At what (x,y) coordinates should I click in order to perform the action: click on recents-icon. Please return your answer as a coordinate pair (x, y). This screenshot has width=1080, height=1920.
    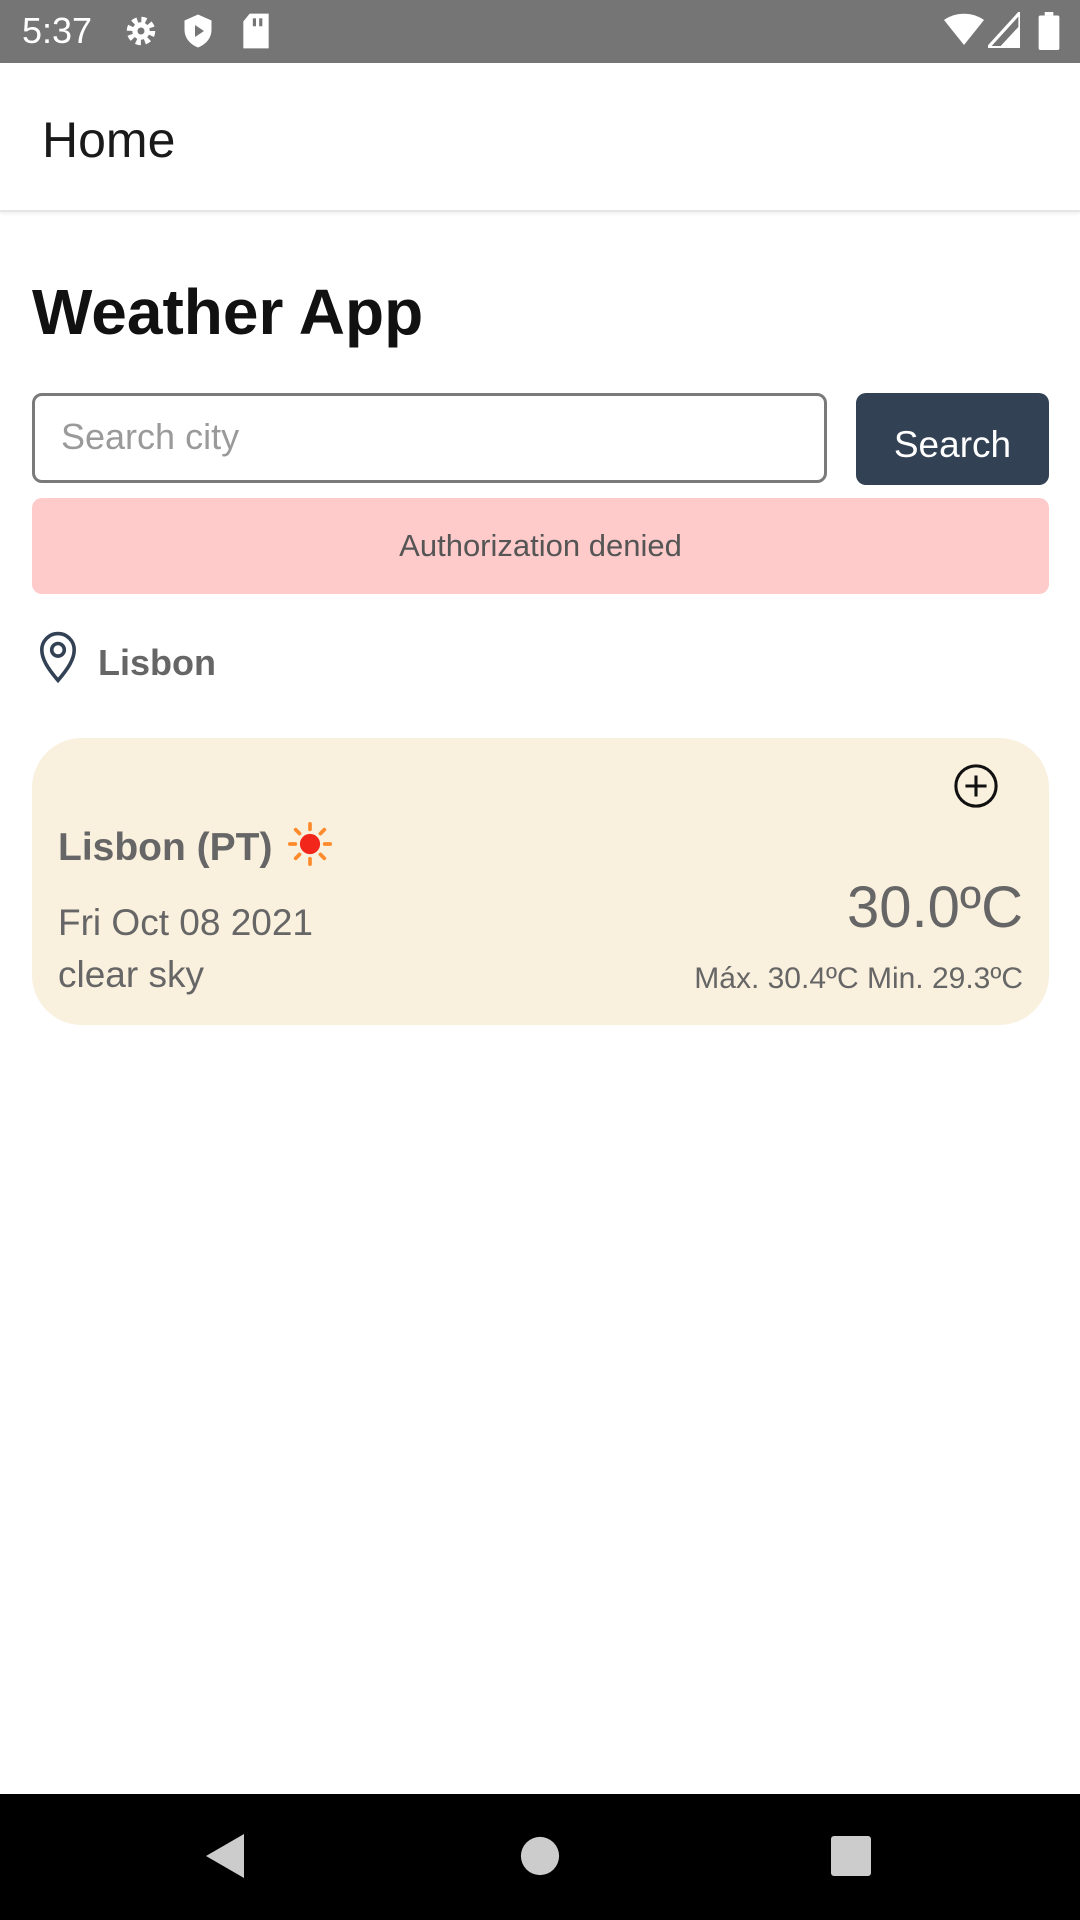
    Looking at the image, I should click on (851, 1858).